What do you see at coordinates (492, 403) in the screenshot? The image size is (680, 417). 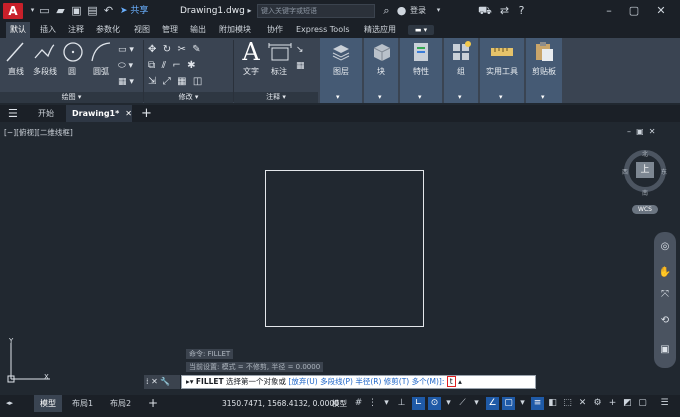 I see `object-snap-tracking-icon: ∠` at bounding box center [492, 403].